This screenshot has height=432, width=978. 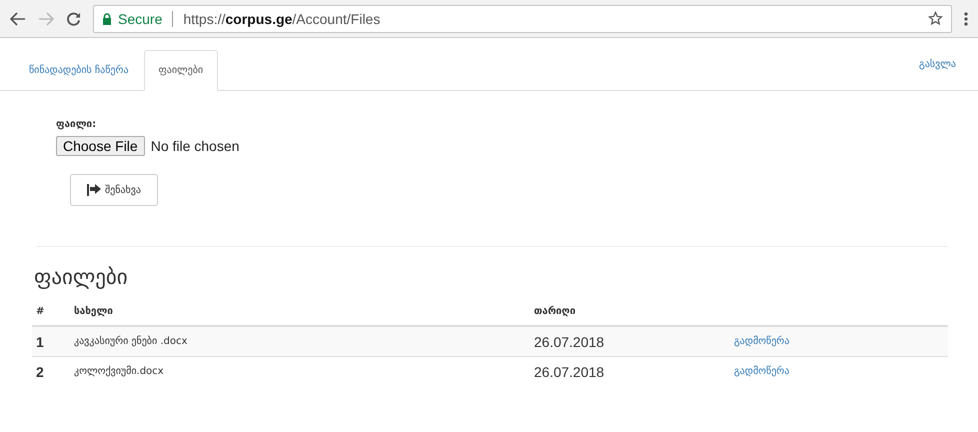 I want to click on save-button: შენახვა, so click(x=114, y=190).